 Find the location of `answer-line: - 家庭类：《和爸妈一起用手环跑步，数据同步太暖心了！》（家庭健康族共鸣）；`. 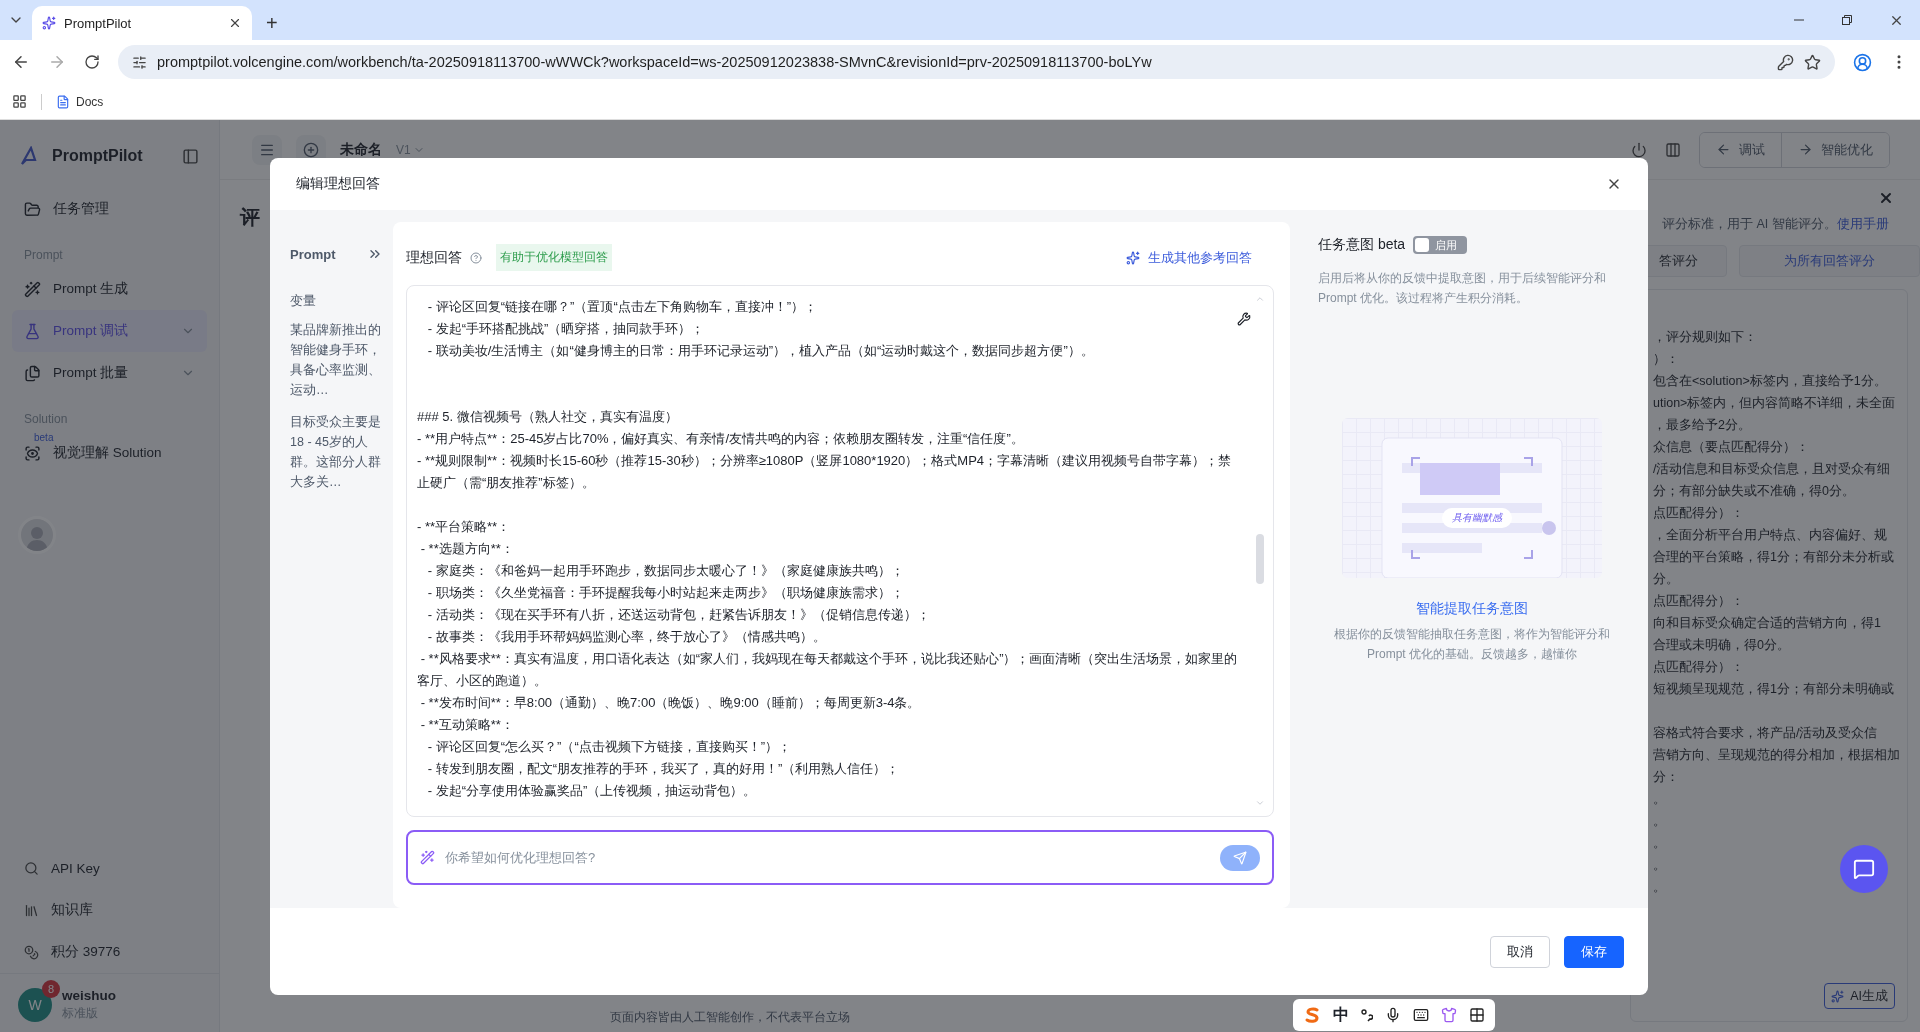

answer-line: - 家庭类：《和爸妈一起用手环跑步，数据同步太暖心了！》（家庭健康族共鸣）； is located at coordinates (665, 571).